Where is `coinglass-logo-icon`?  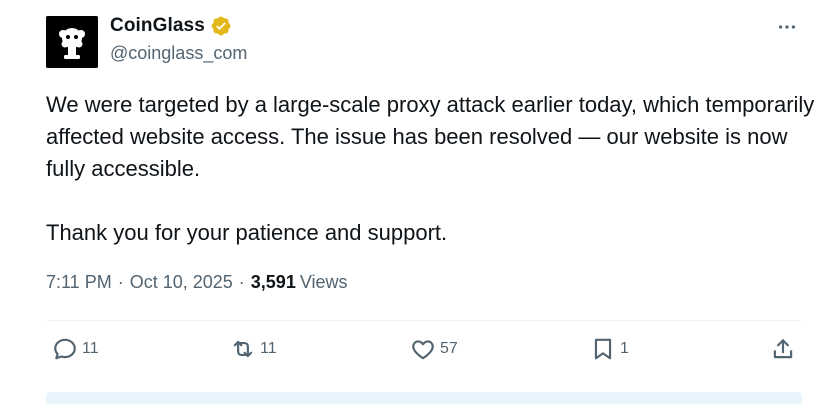 coinglass-logo-icon is located at coordinates (72, 42).